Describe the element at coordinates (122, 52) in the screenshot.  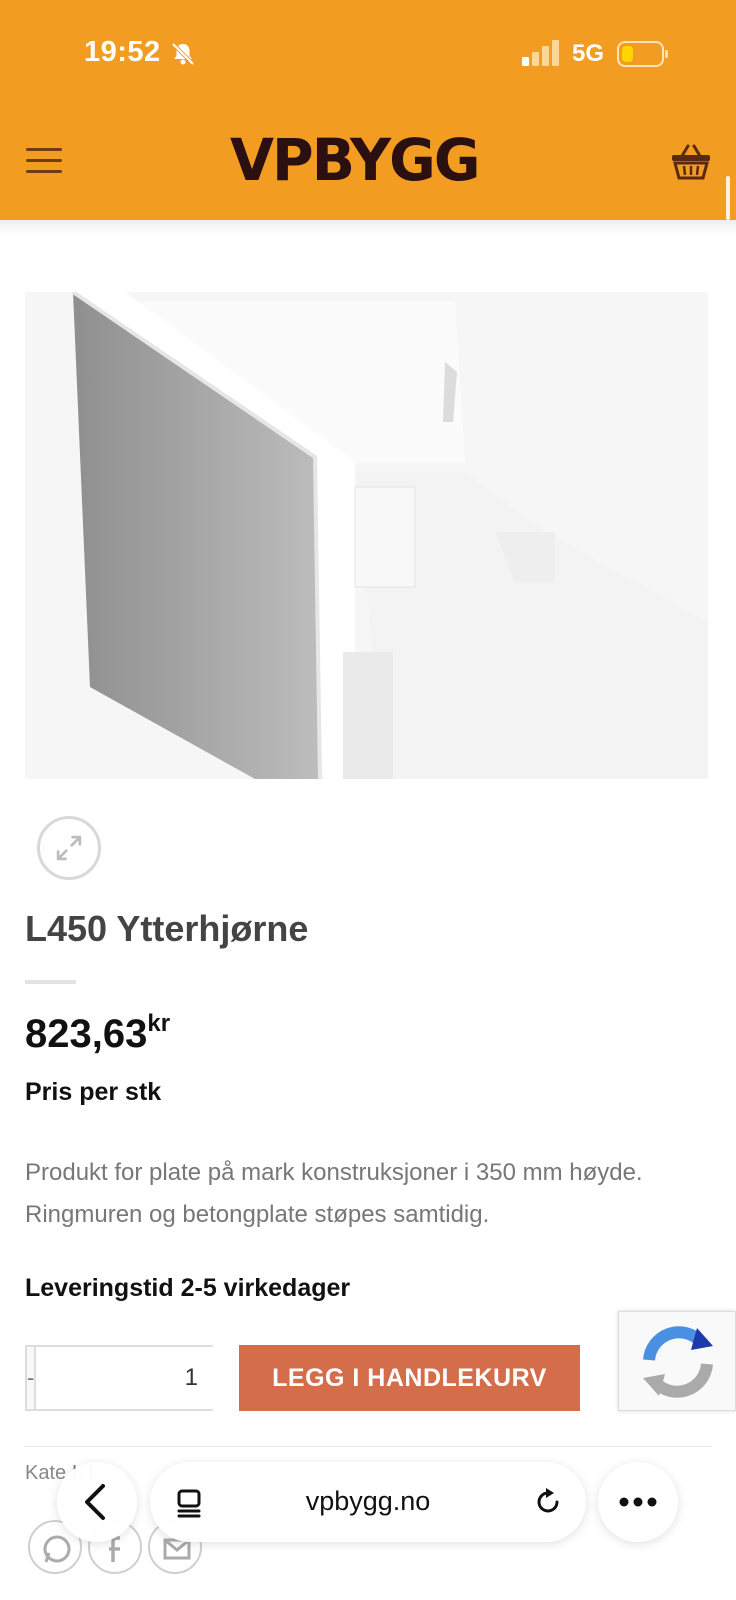
I see `status-time: 19:52` at that location.